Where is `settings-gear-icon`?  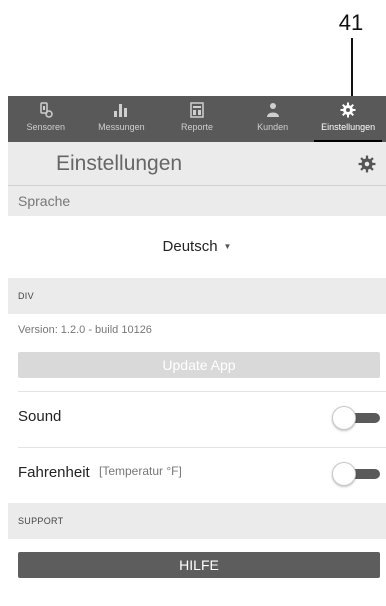
settings-gear-icon is located at coordinates (367, 164).